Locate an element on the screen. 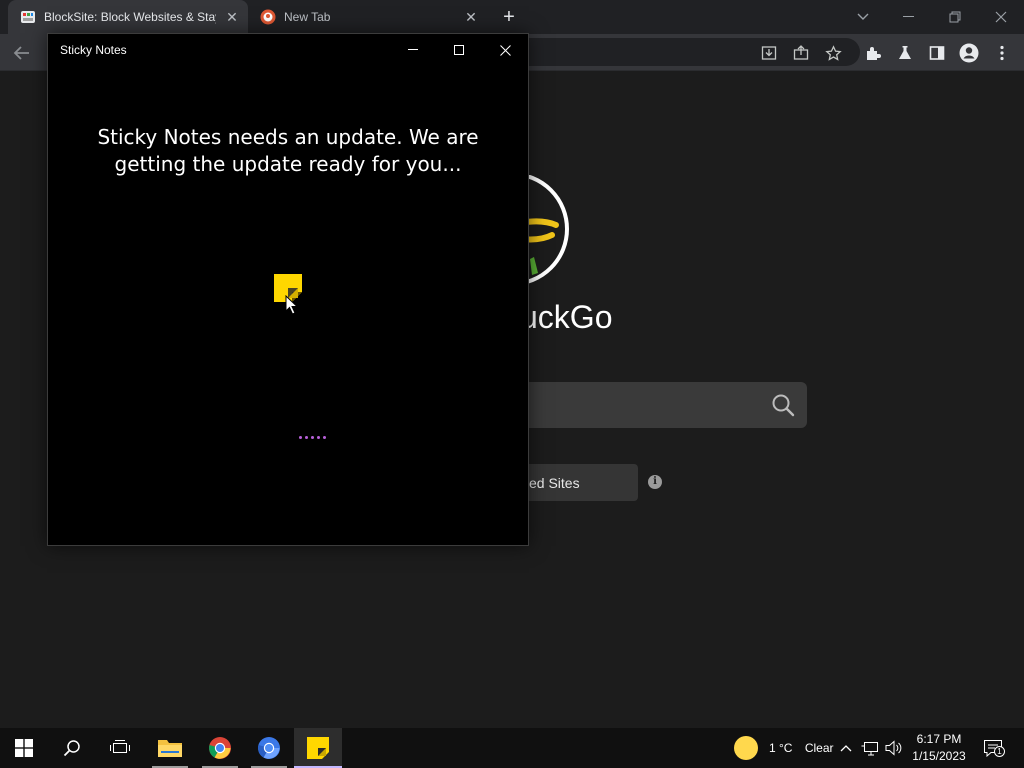 The width and height of the screenshot is (1024, 768). share-icon is located at coordinates (801, 53).